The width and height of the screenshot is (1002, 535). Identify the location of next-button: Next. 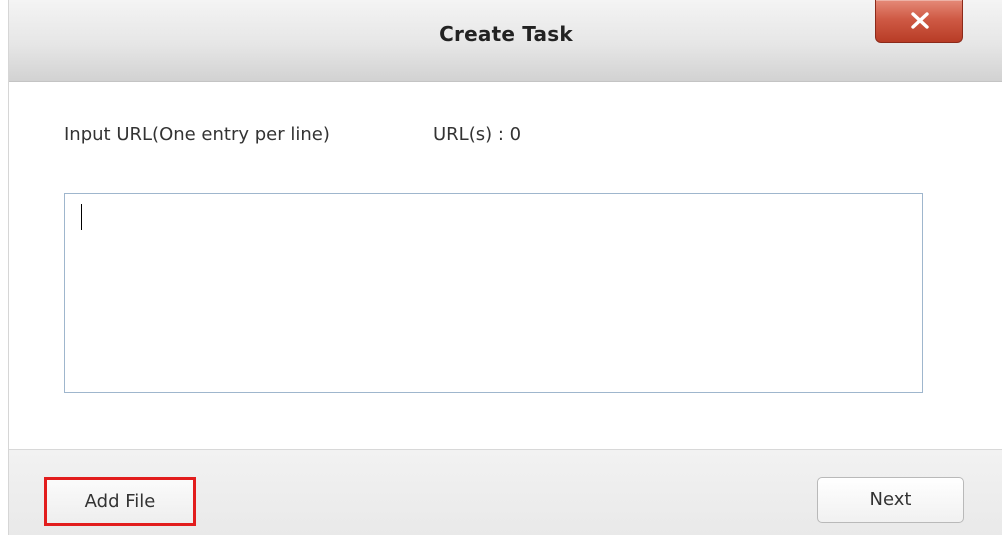
(890, 500).